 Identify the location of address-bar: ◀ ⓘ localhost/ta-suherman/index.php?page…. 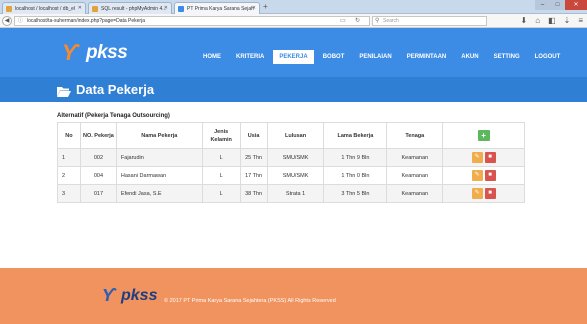
(293, 21).